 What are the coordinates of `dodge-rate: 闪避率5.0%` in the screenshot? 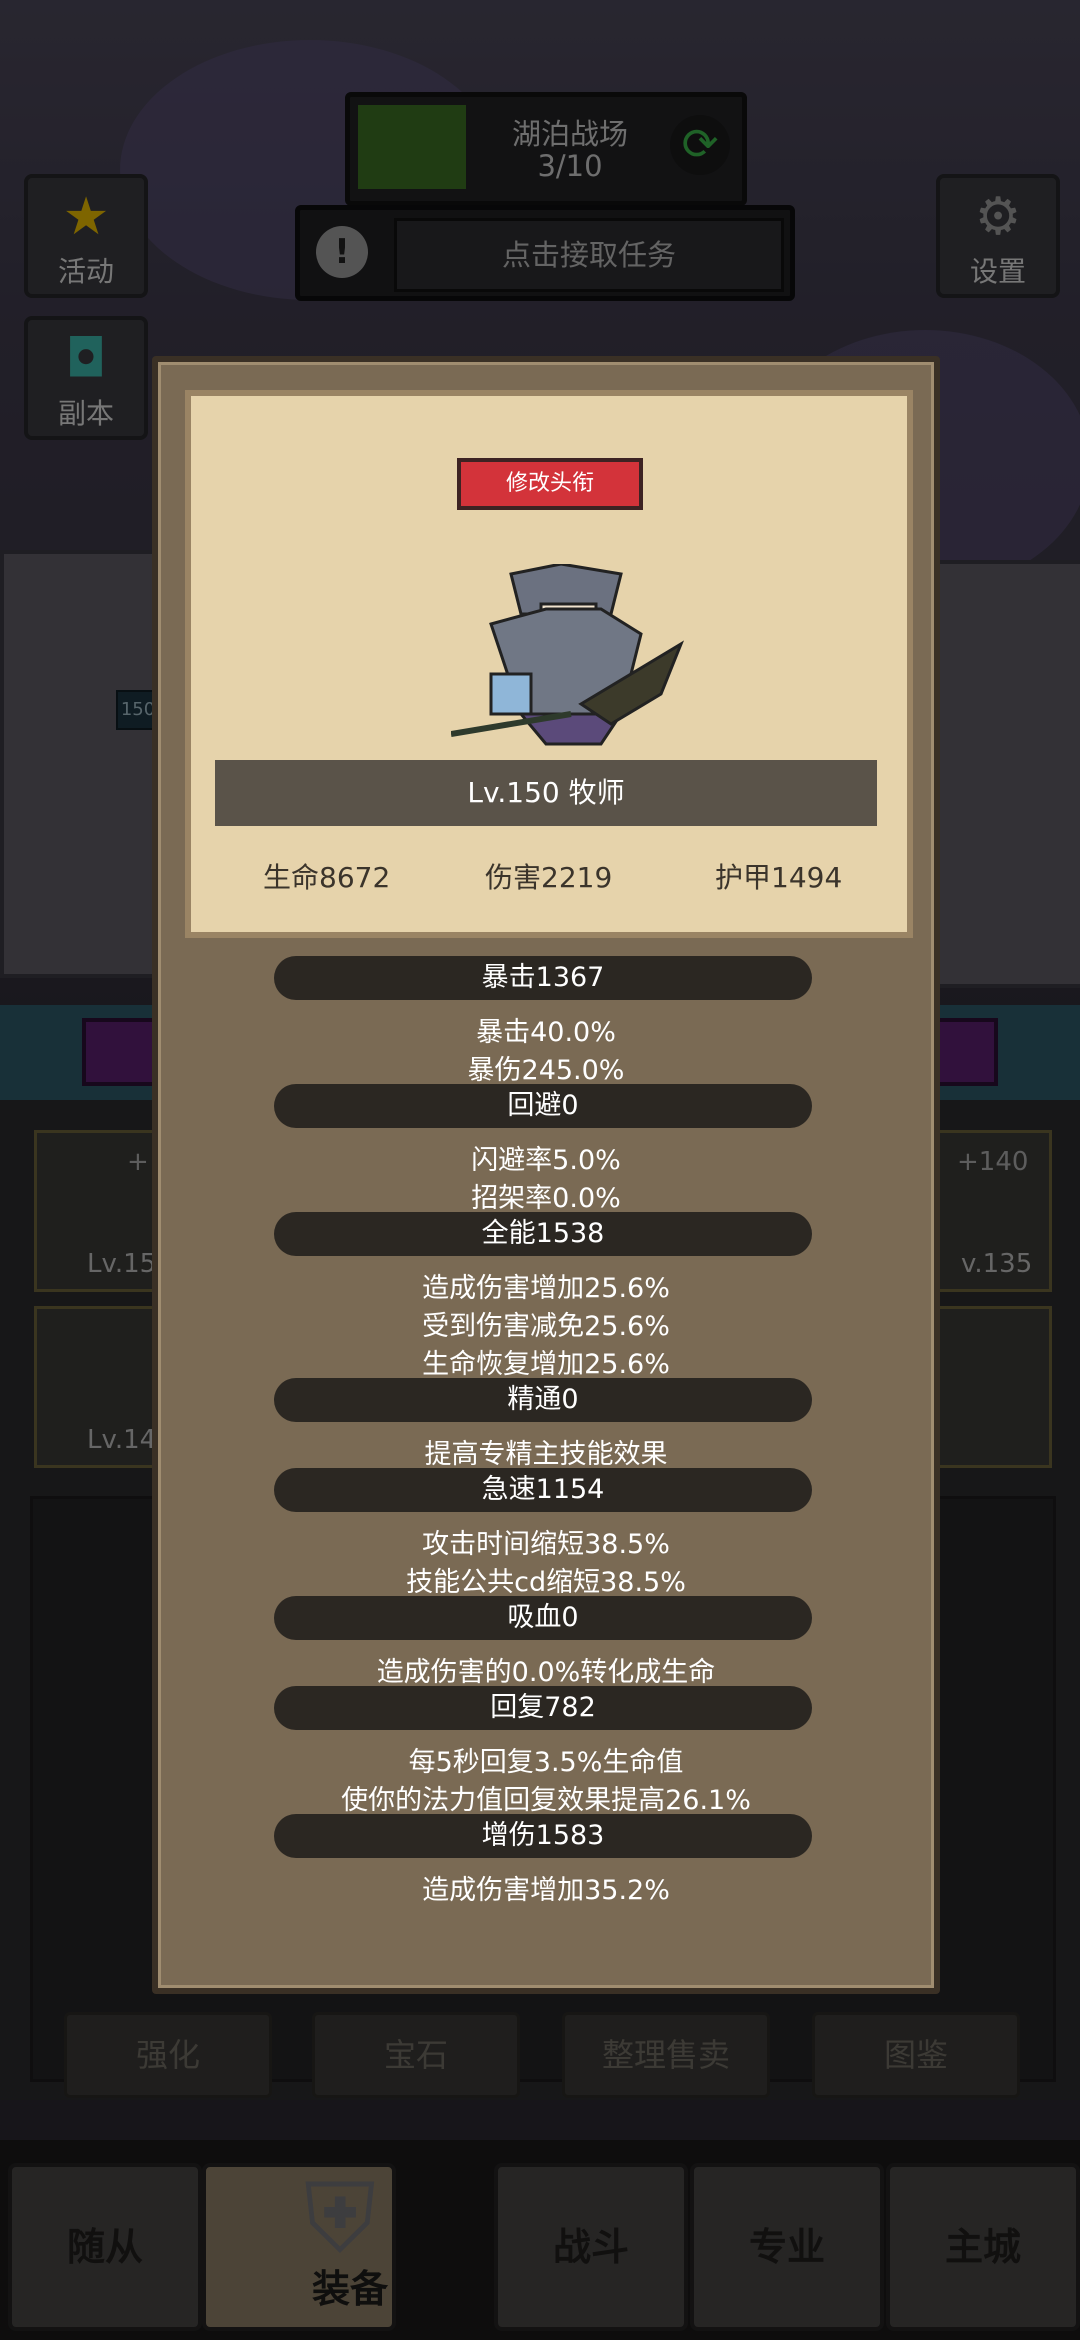 It's located at (546, 1160).